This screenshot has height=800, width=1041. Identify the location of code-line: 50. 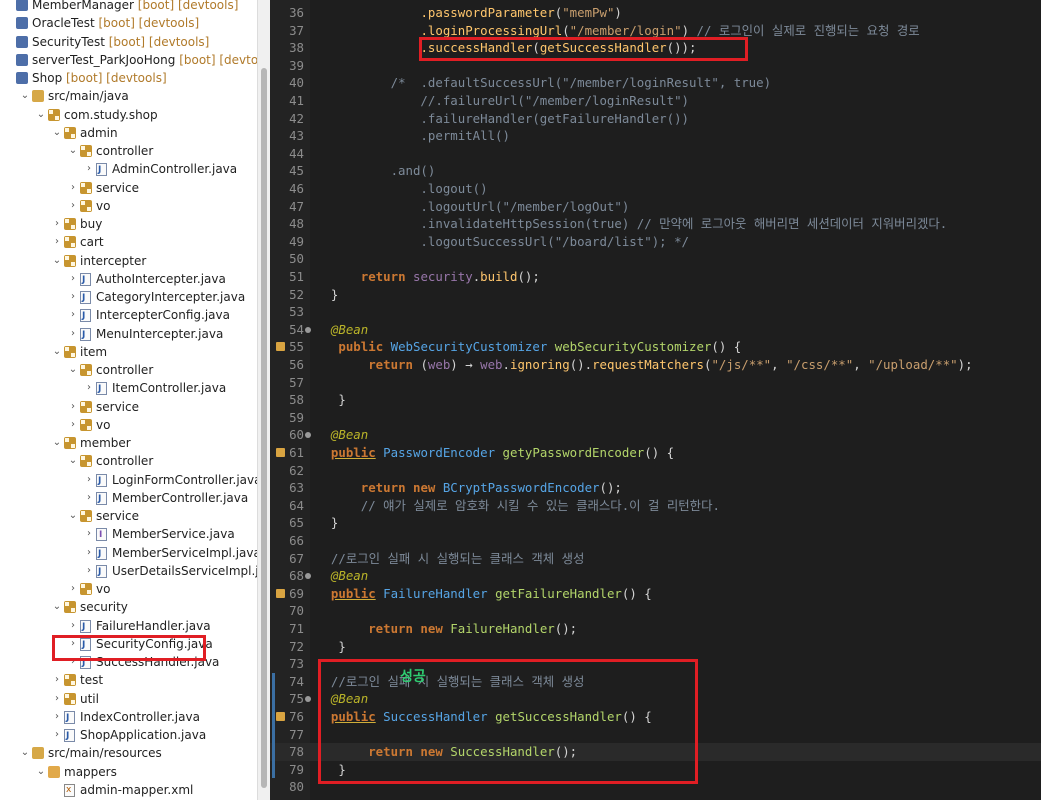
(655, 259).